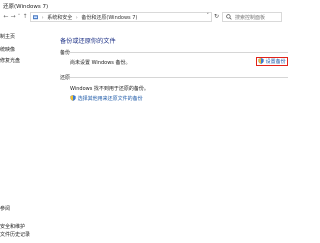 The width and height of the screenshot is (320, 243). What do you see at coordinates (15, 133) in the screenshot?
I see `sidebar: 制主页 统映像 修复光盘 参阅 安全和维护 文件历史记录` at bounding box center [15, 133].